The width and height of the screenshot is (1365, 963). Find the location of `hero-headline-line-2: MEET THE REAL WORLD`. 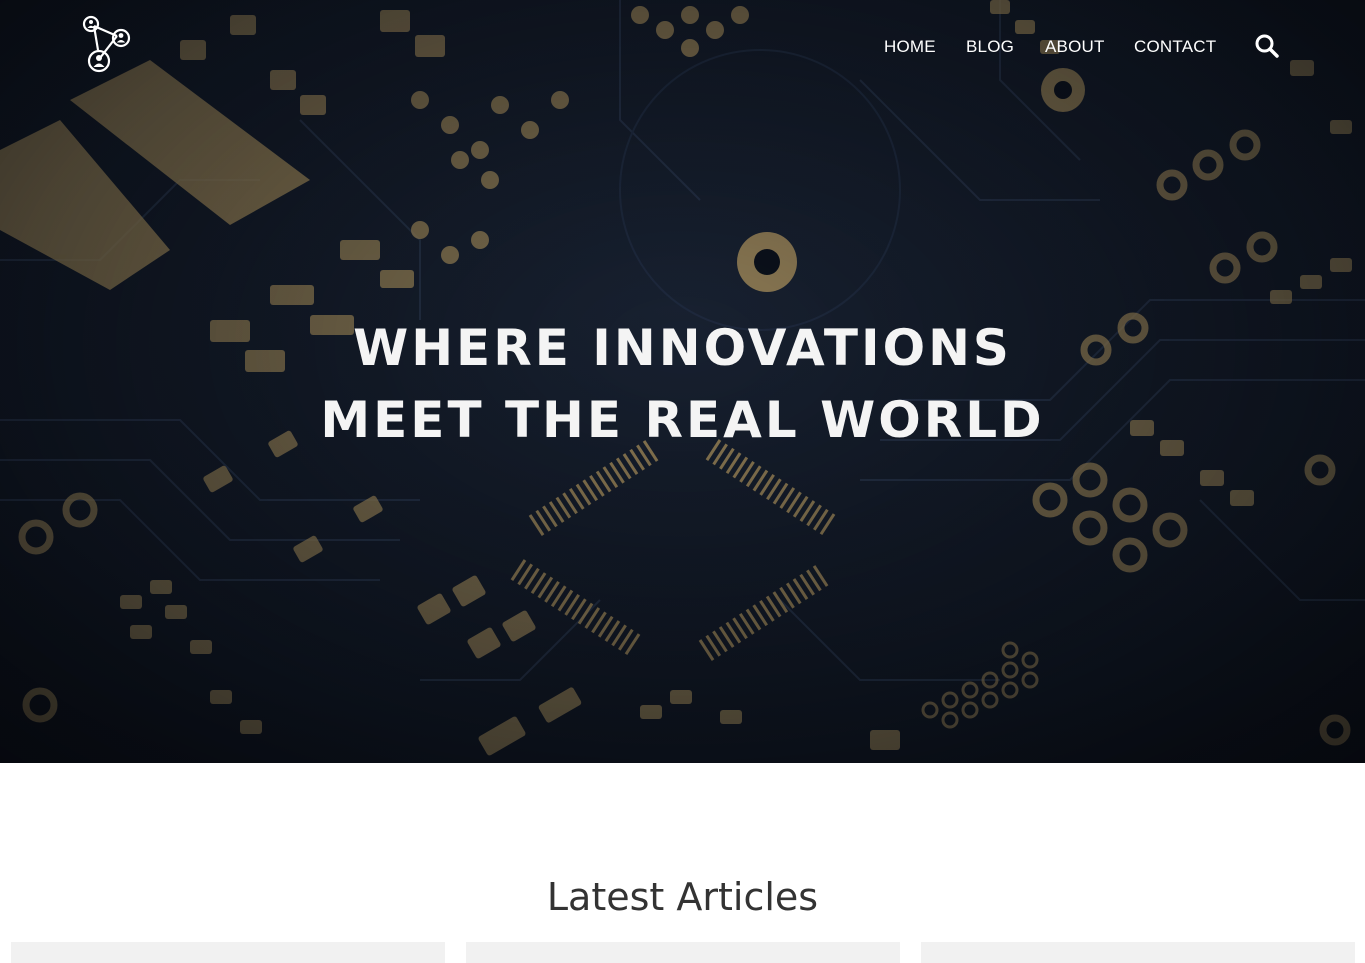

hero-headline-line-2: MEET THE REAL WORLD is located at coordinates (682, 420).